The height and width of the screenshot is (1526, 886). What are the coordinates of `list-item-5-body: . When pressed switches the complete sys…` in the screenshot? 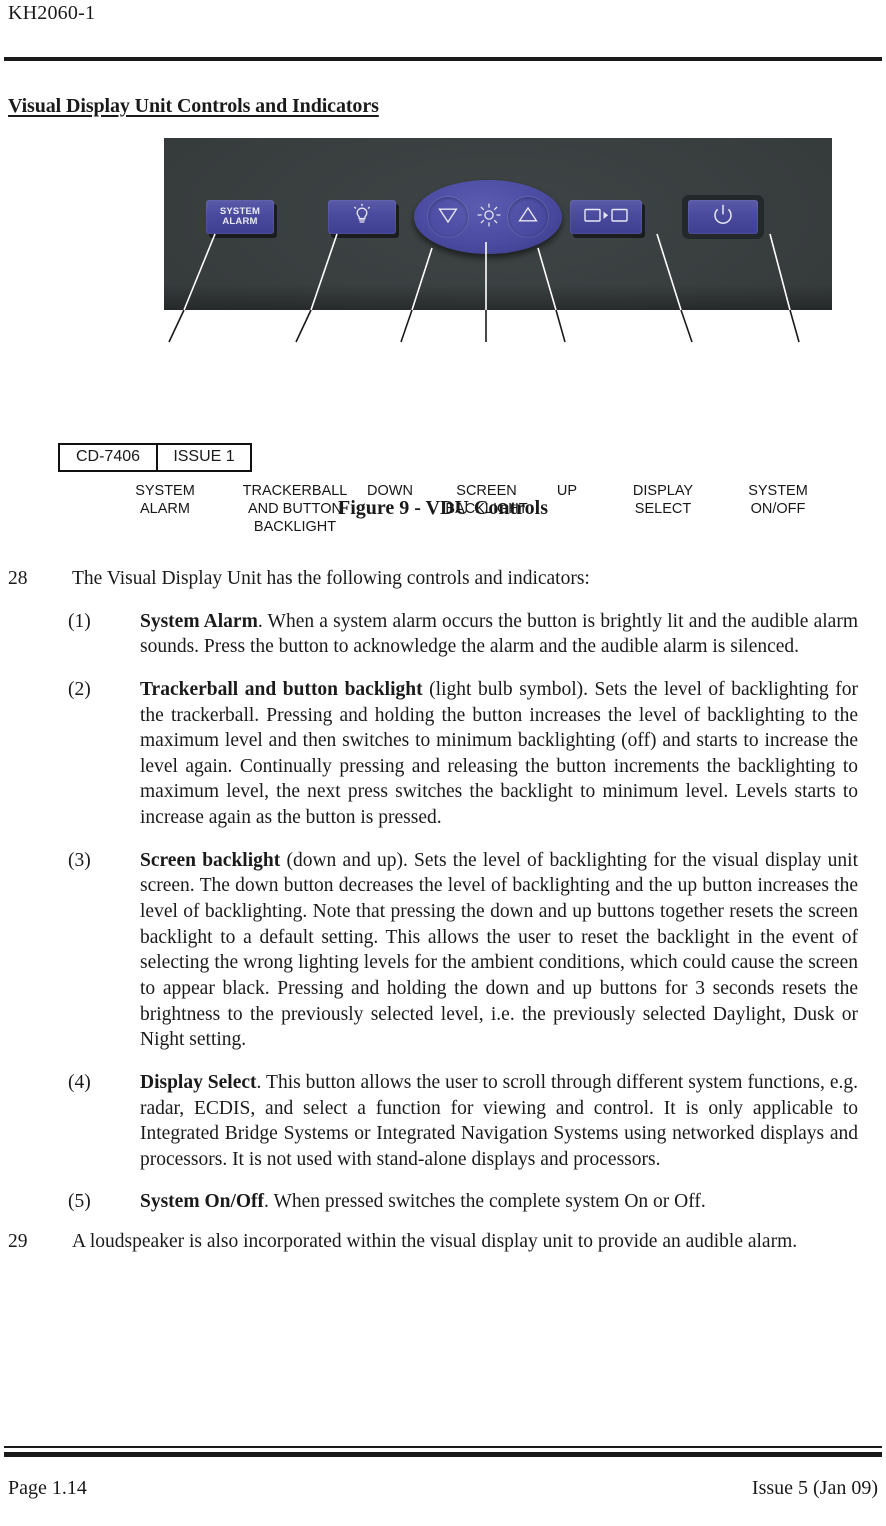 It's located at (485, 1202).